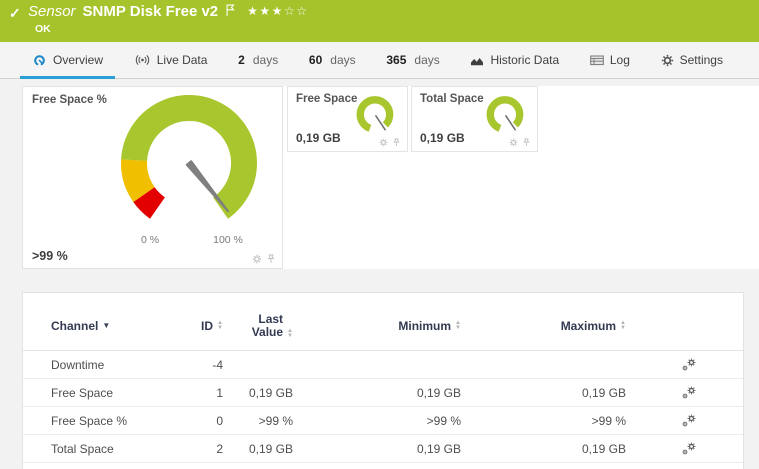 Image resolution: width=759 pixels, height=469 pixels. What do you see at coordinates (383, 393) in the screenshot?
I see `table-row-free-space: Free Space 1 0,19 GB 0,19 GB 0,19 GB` at bounding box center [383, 393].